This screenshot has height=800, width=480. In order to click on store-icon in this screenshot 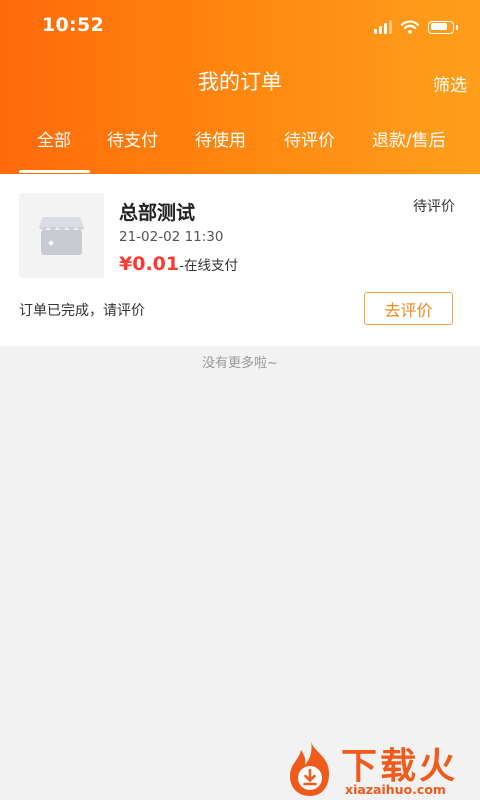, I will do `click(61, 236)`.